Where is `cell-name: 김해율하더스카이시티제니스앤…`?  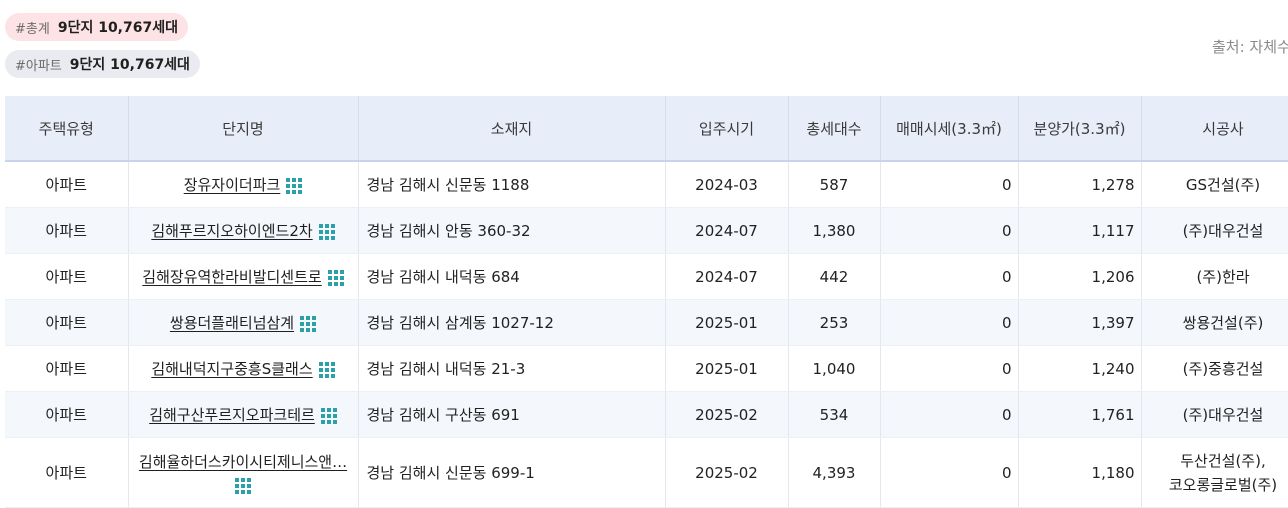
cell-name: 김해율하더스카이시티제니스앤… is located at coordinates (243, 473).